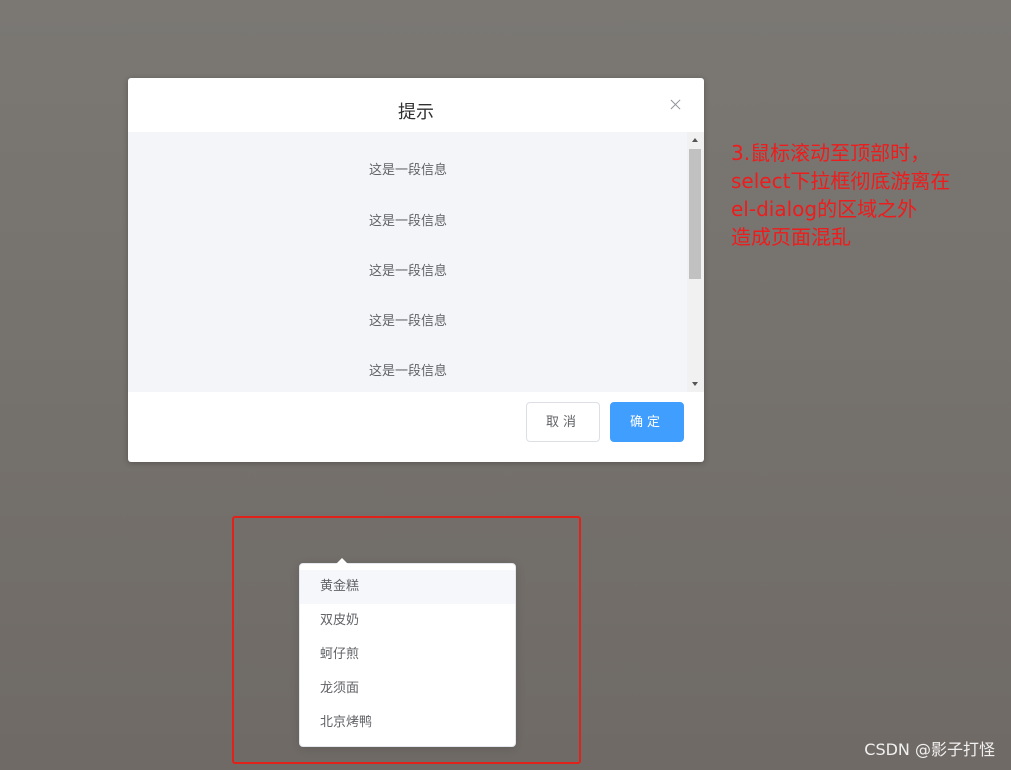  What do you see at coordinates (695, 140) in the screenshot?
I see `scroll-up-arrow-icon` at bounding box center [695, 140].